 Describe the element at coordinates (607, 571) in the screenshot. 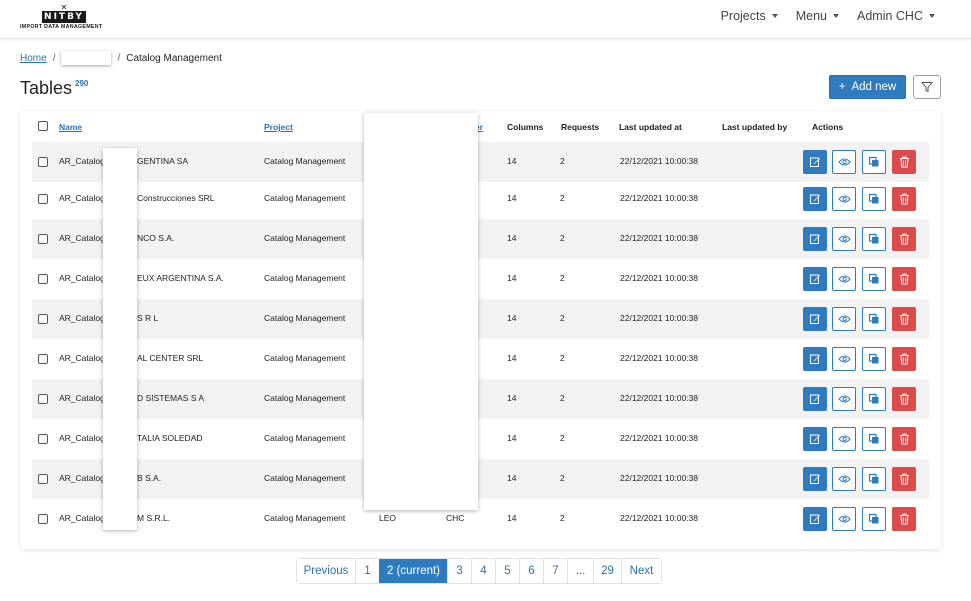

I see `page-29: 29` at that location.